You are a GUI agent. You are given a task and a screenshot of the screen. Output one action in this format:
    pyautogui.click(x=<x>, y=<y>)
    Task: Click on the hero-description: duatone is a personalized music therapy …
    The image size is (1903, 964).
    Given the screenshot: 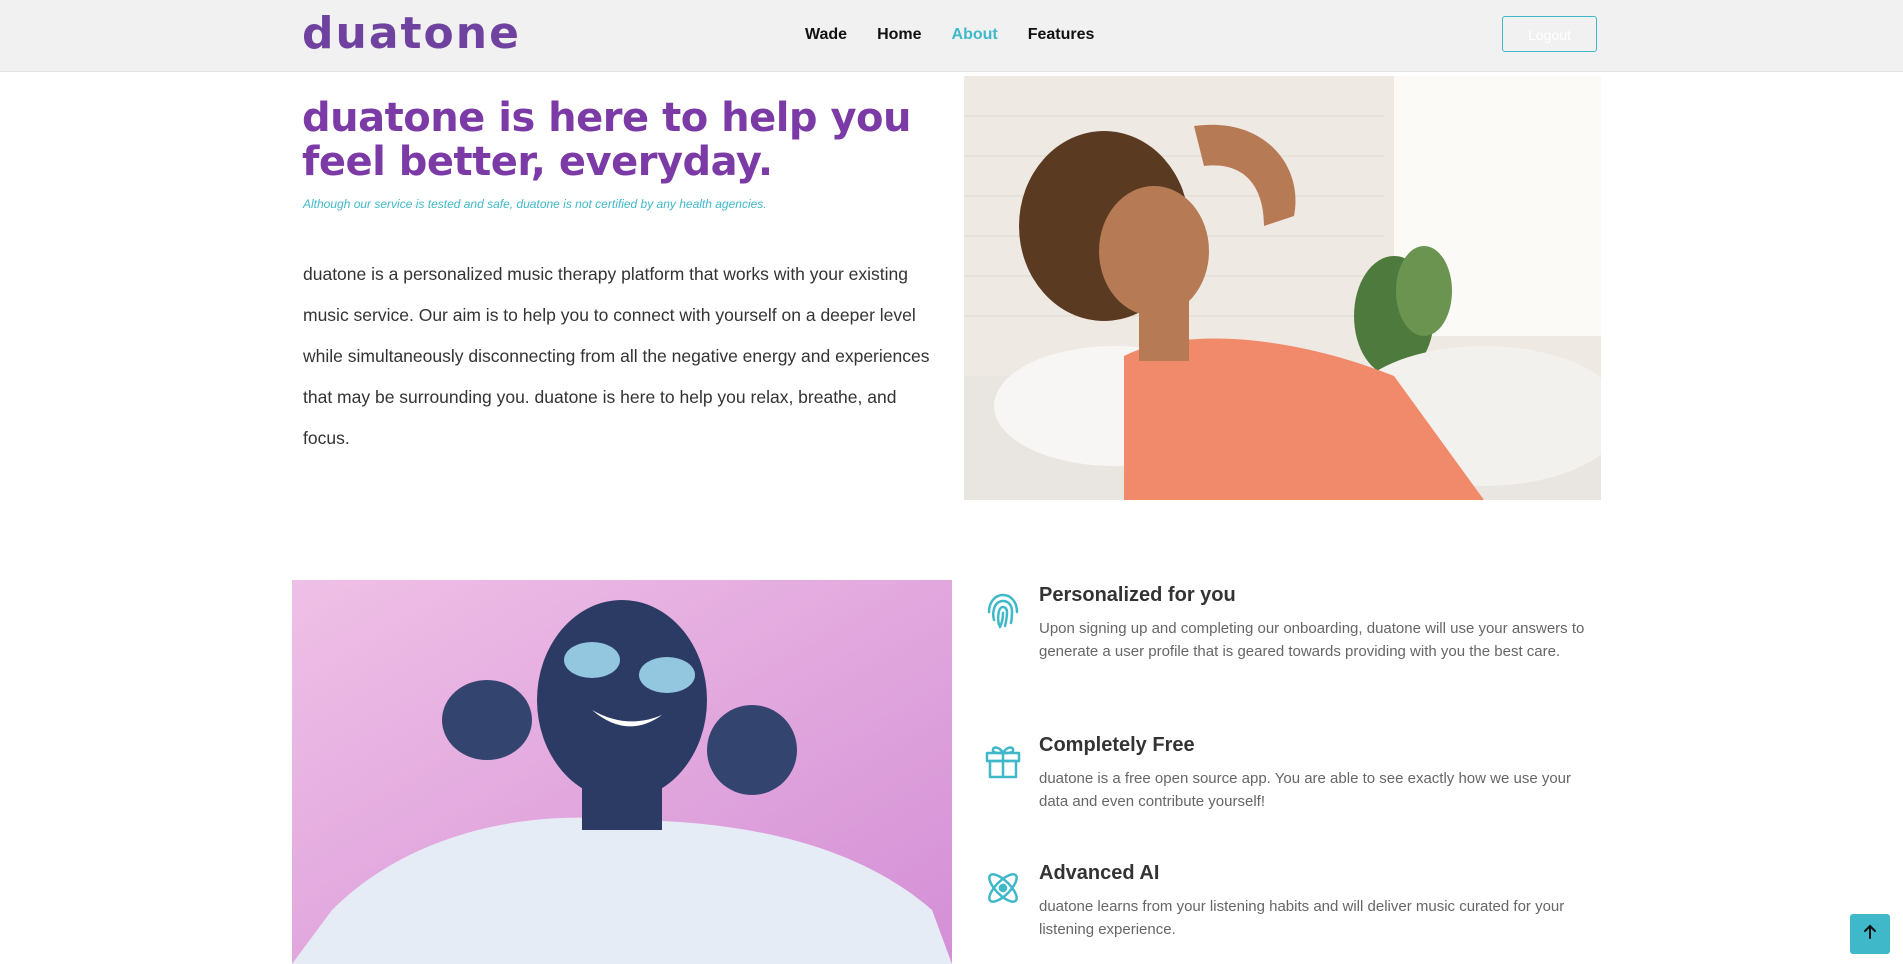 What is the action you would take?
    pyautogui.click(x=616, y=356)
    